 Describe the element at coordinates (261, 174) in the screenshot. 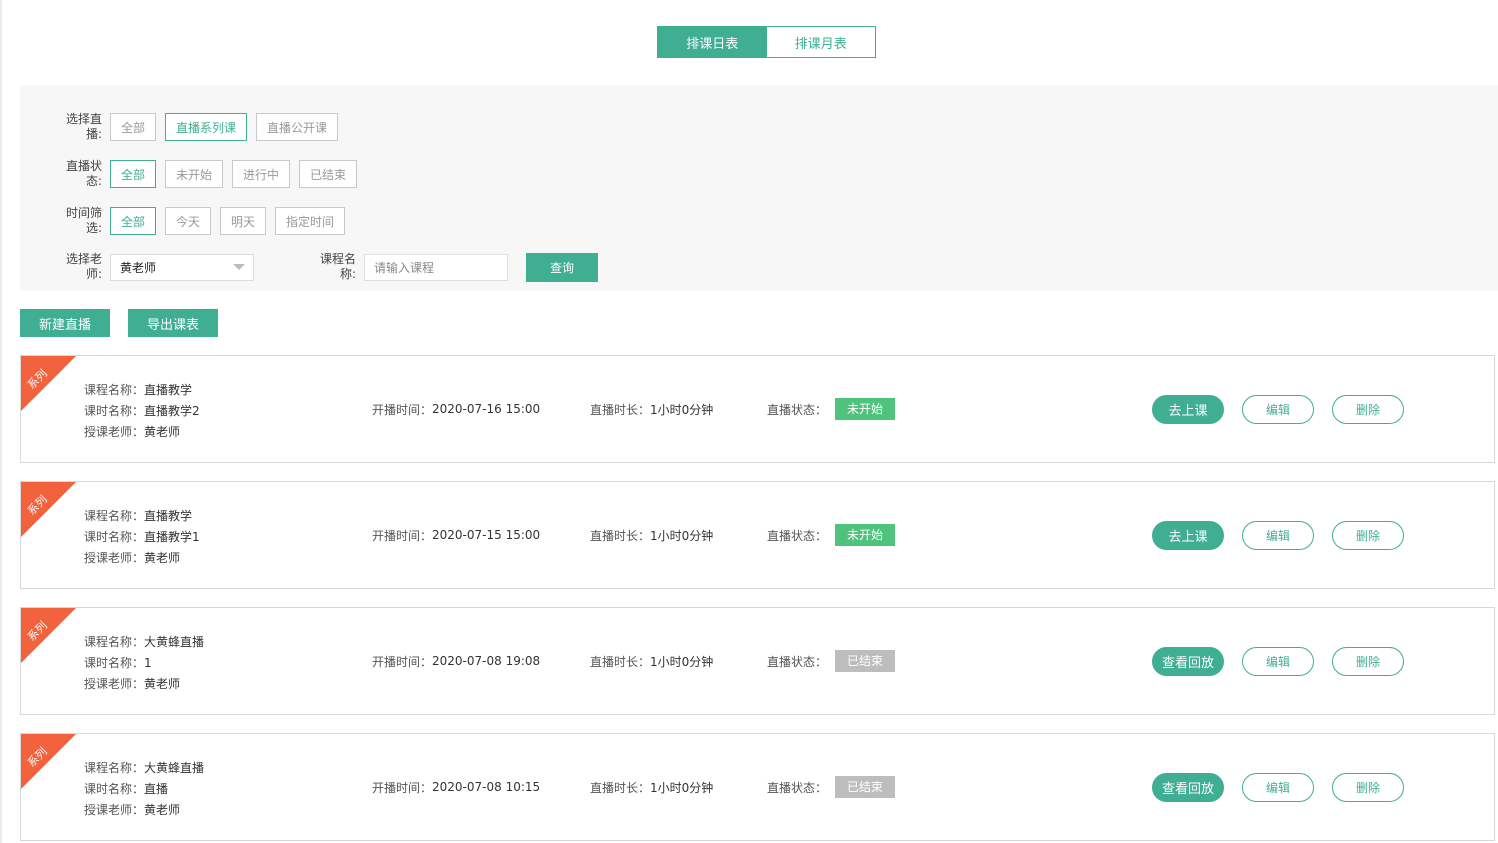

I see `live-status-option: 进行中` at that location.